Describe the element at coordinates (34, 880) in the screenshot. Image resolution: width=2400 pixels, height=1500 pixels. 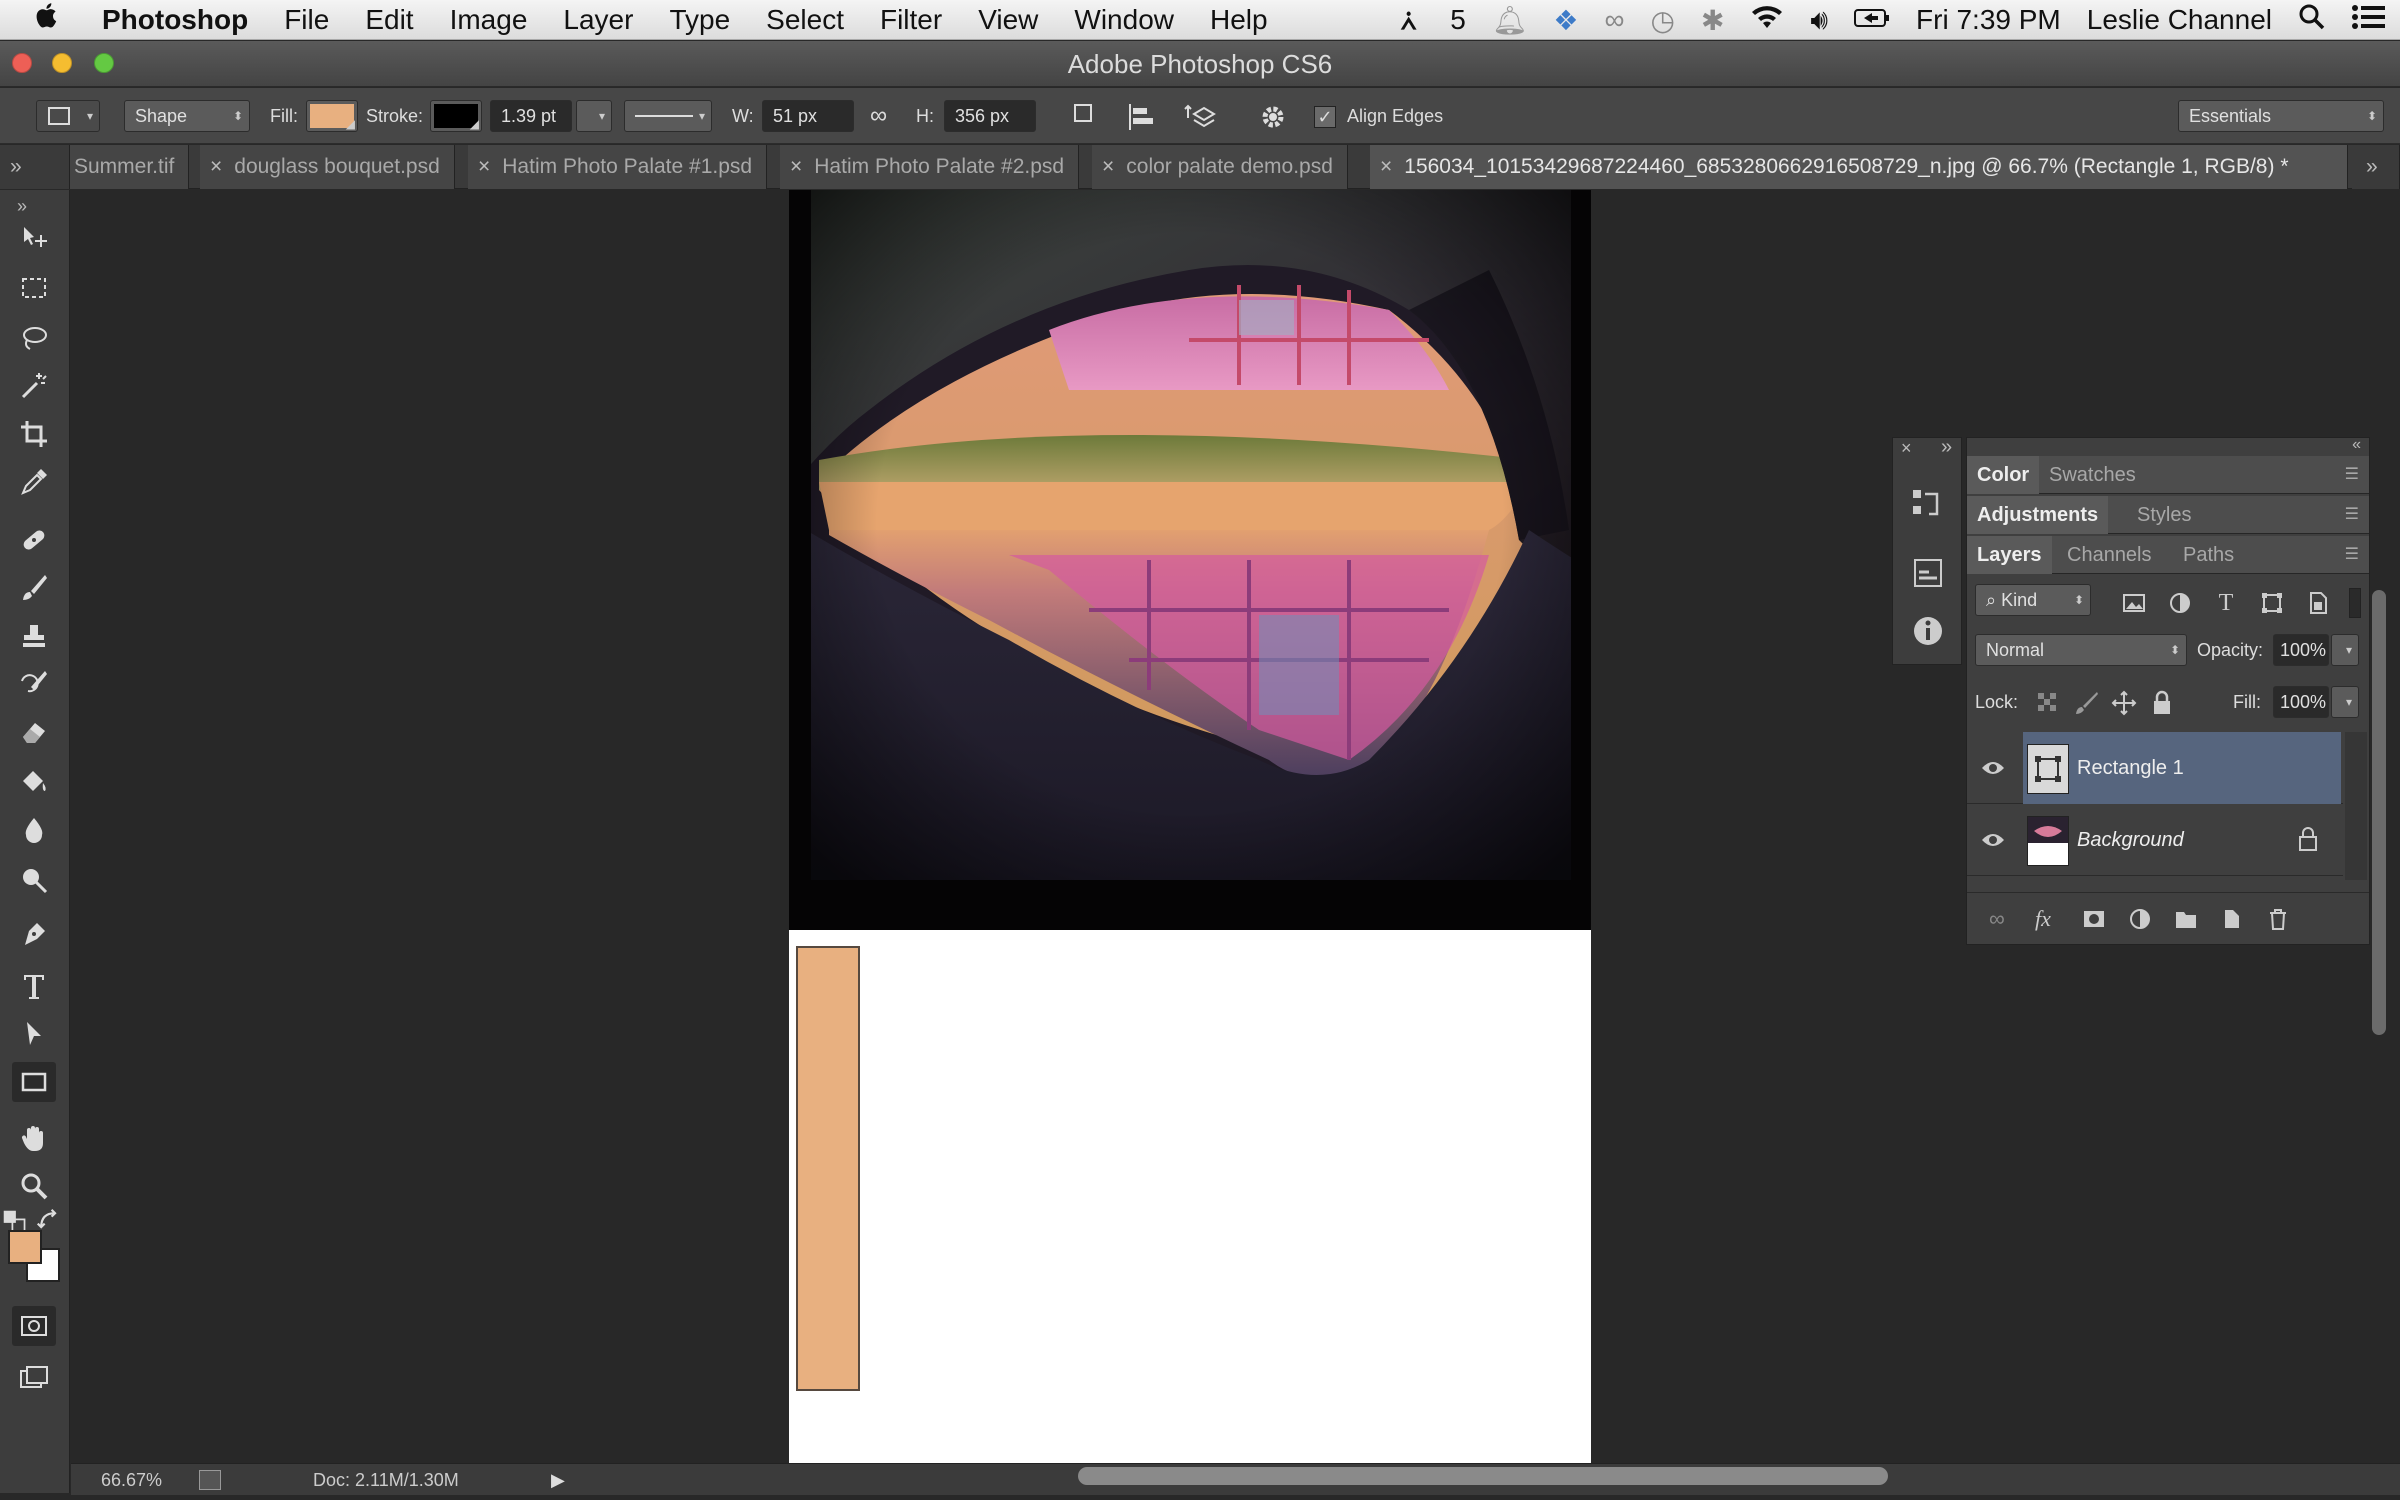
I see `dodge-tool-icon` at that location.